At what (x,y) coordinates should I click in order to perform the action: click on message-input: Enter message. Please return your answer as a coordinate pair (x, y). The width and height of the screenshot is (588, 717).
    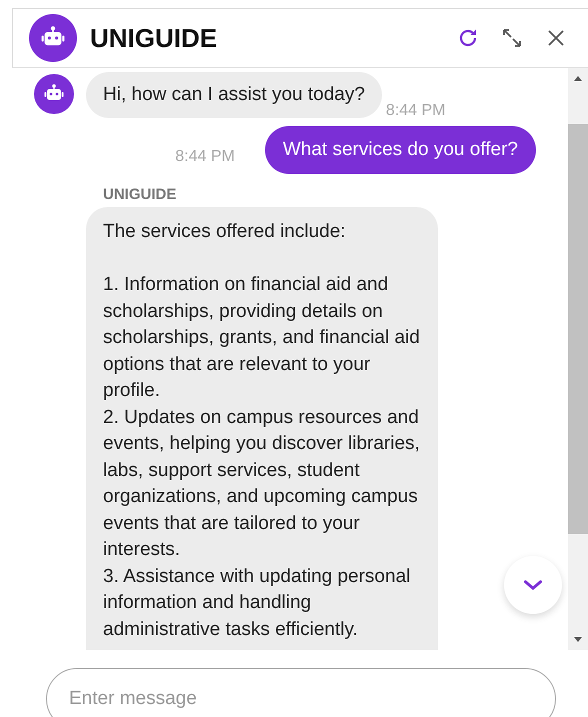
    Looking at the image, I should click on (301, 692).